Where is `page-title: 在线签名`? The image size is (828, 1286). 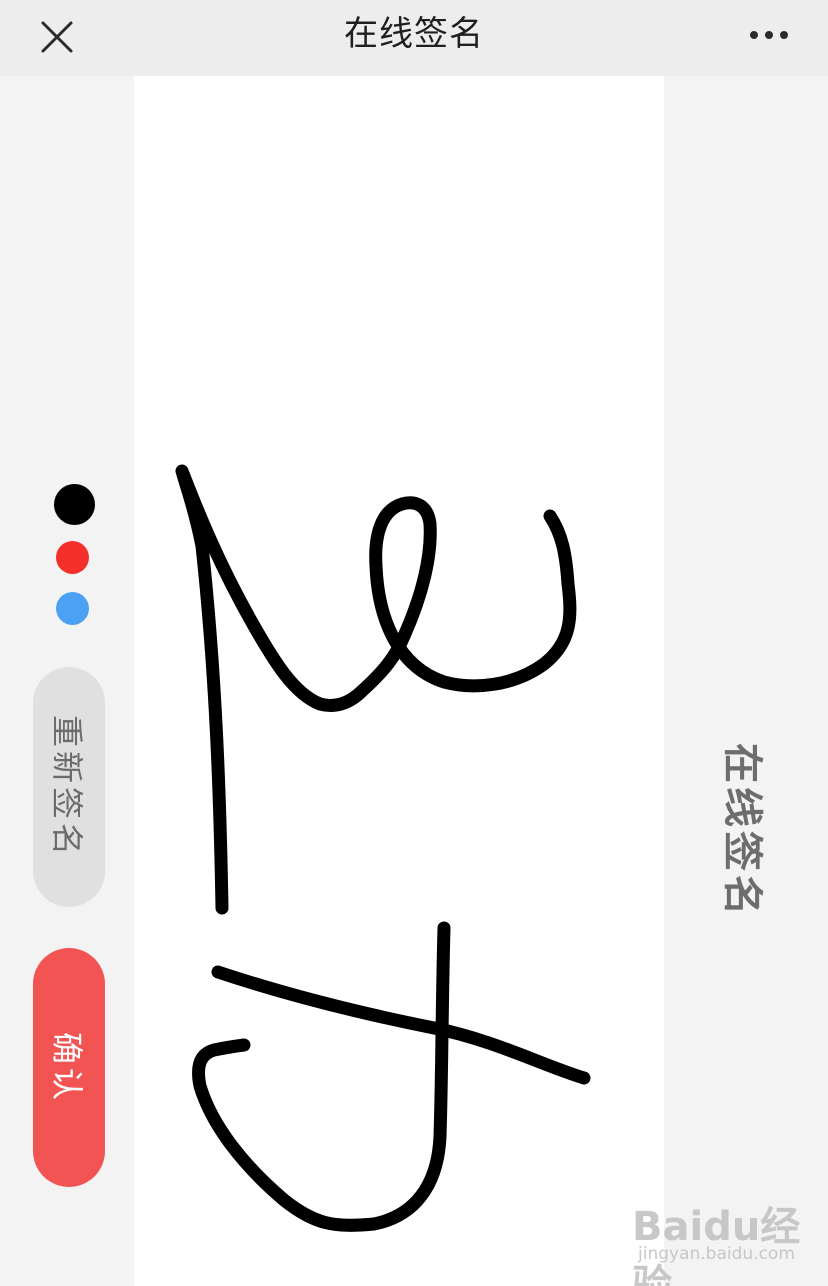
page-title: 在线签名 is located at coordinates (414, 34).